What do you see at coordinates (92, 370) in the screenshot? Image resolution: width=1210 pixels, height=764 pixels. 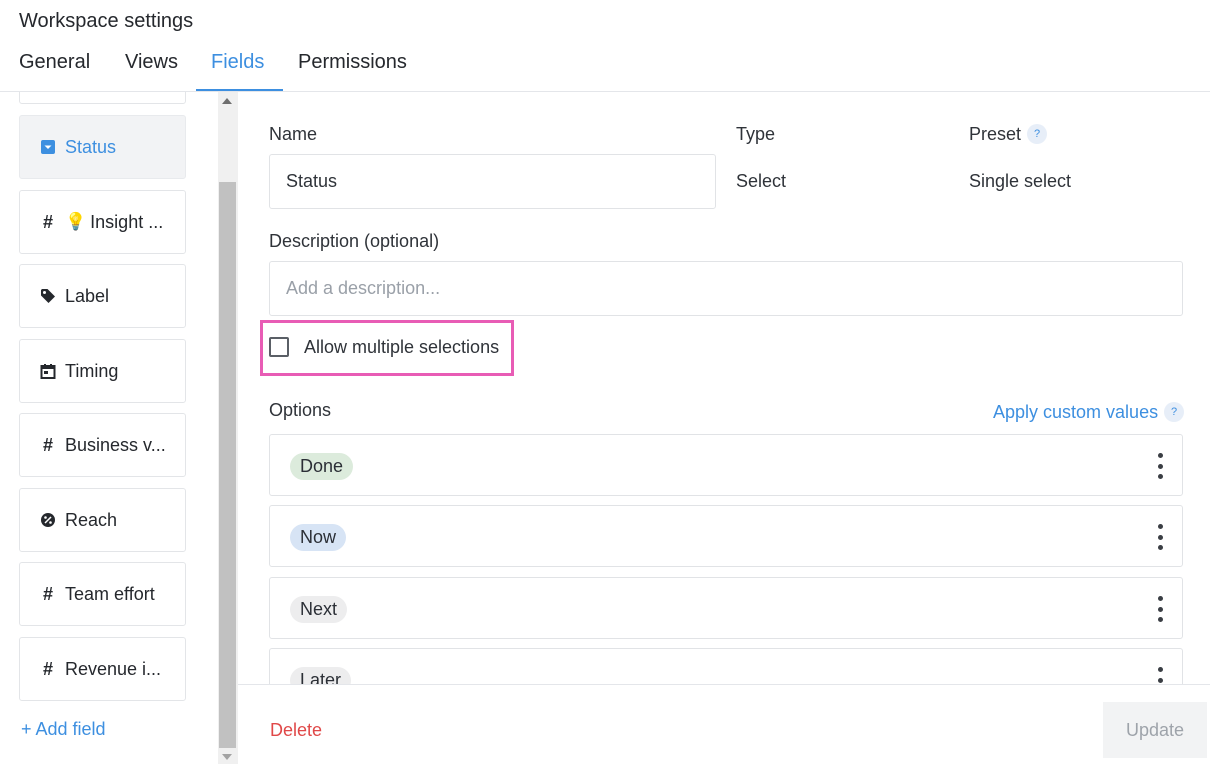 I see `field-card-label: Timing` at bounding box center [92, 370].